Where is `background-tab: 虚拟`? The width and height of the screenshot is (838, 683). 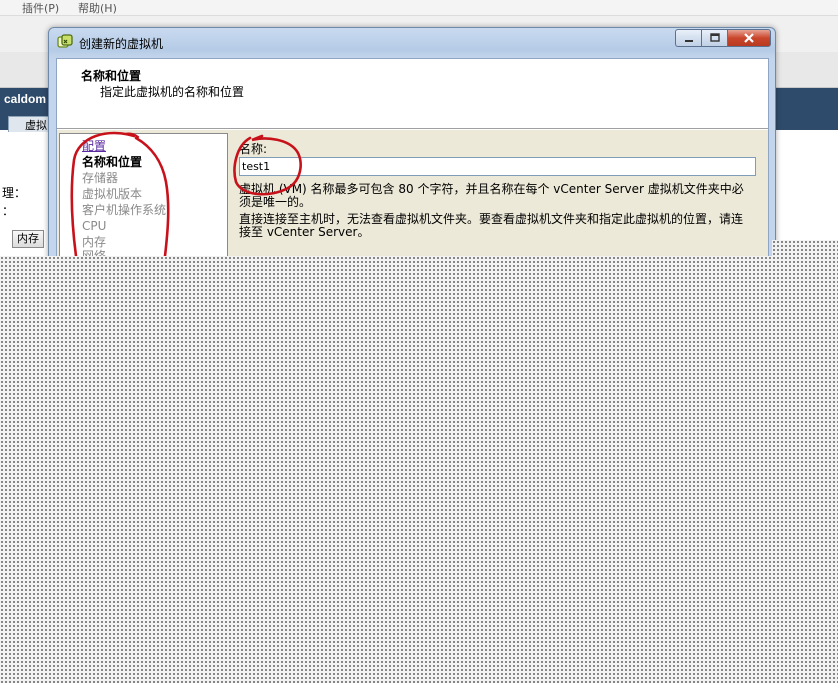 background-tab: 虚拟 is located at coordinates (30, 124).